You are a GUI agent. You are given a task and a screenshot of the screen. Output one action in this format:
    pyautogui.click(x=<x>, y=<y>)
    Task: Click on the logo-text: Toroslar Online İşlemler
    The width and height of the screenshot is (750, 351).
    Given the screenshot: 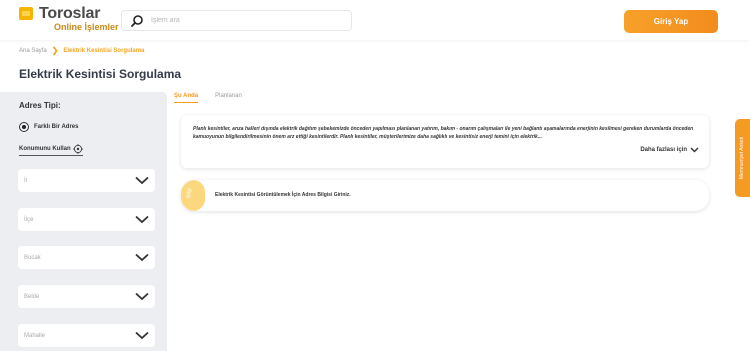 What is the action you would take?
    pyautogui.click(x=79, y=19)
    